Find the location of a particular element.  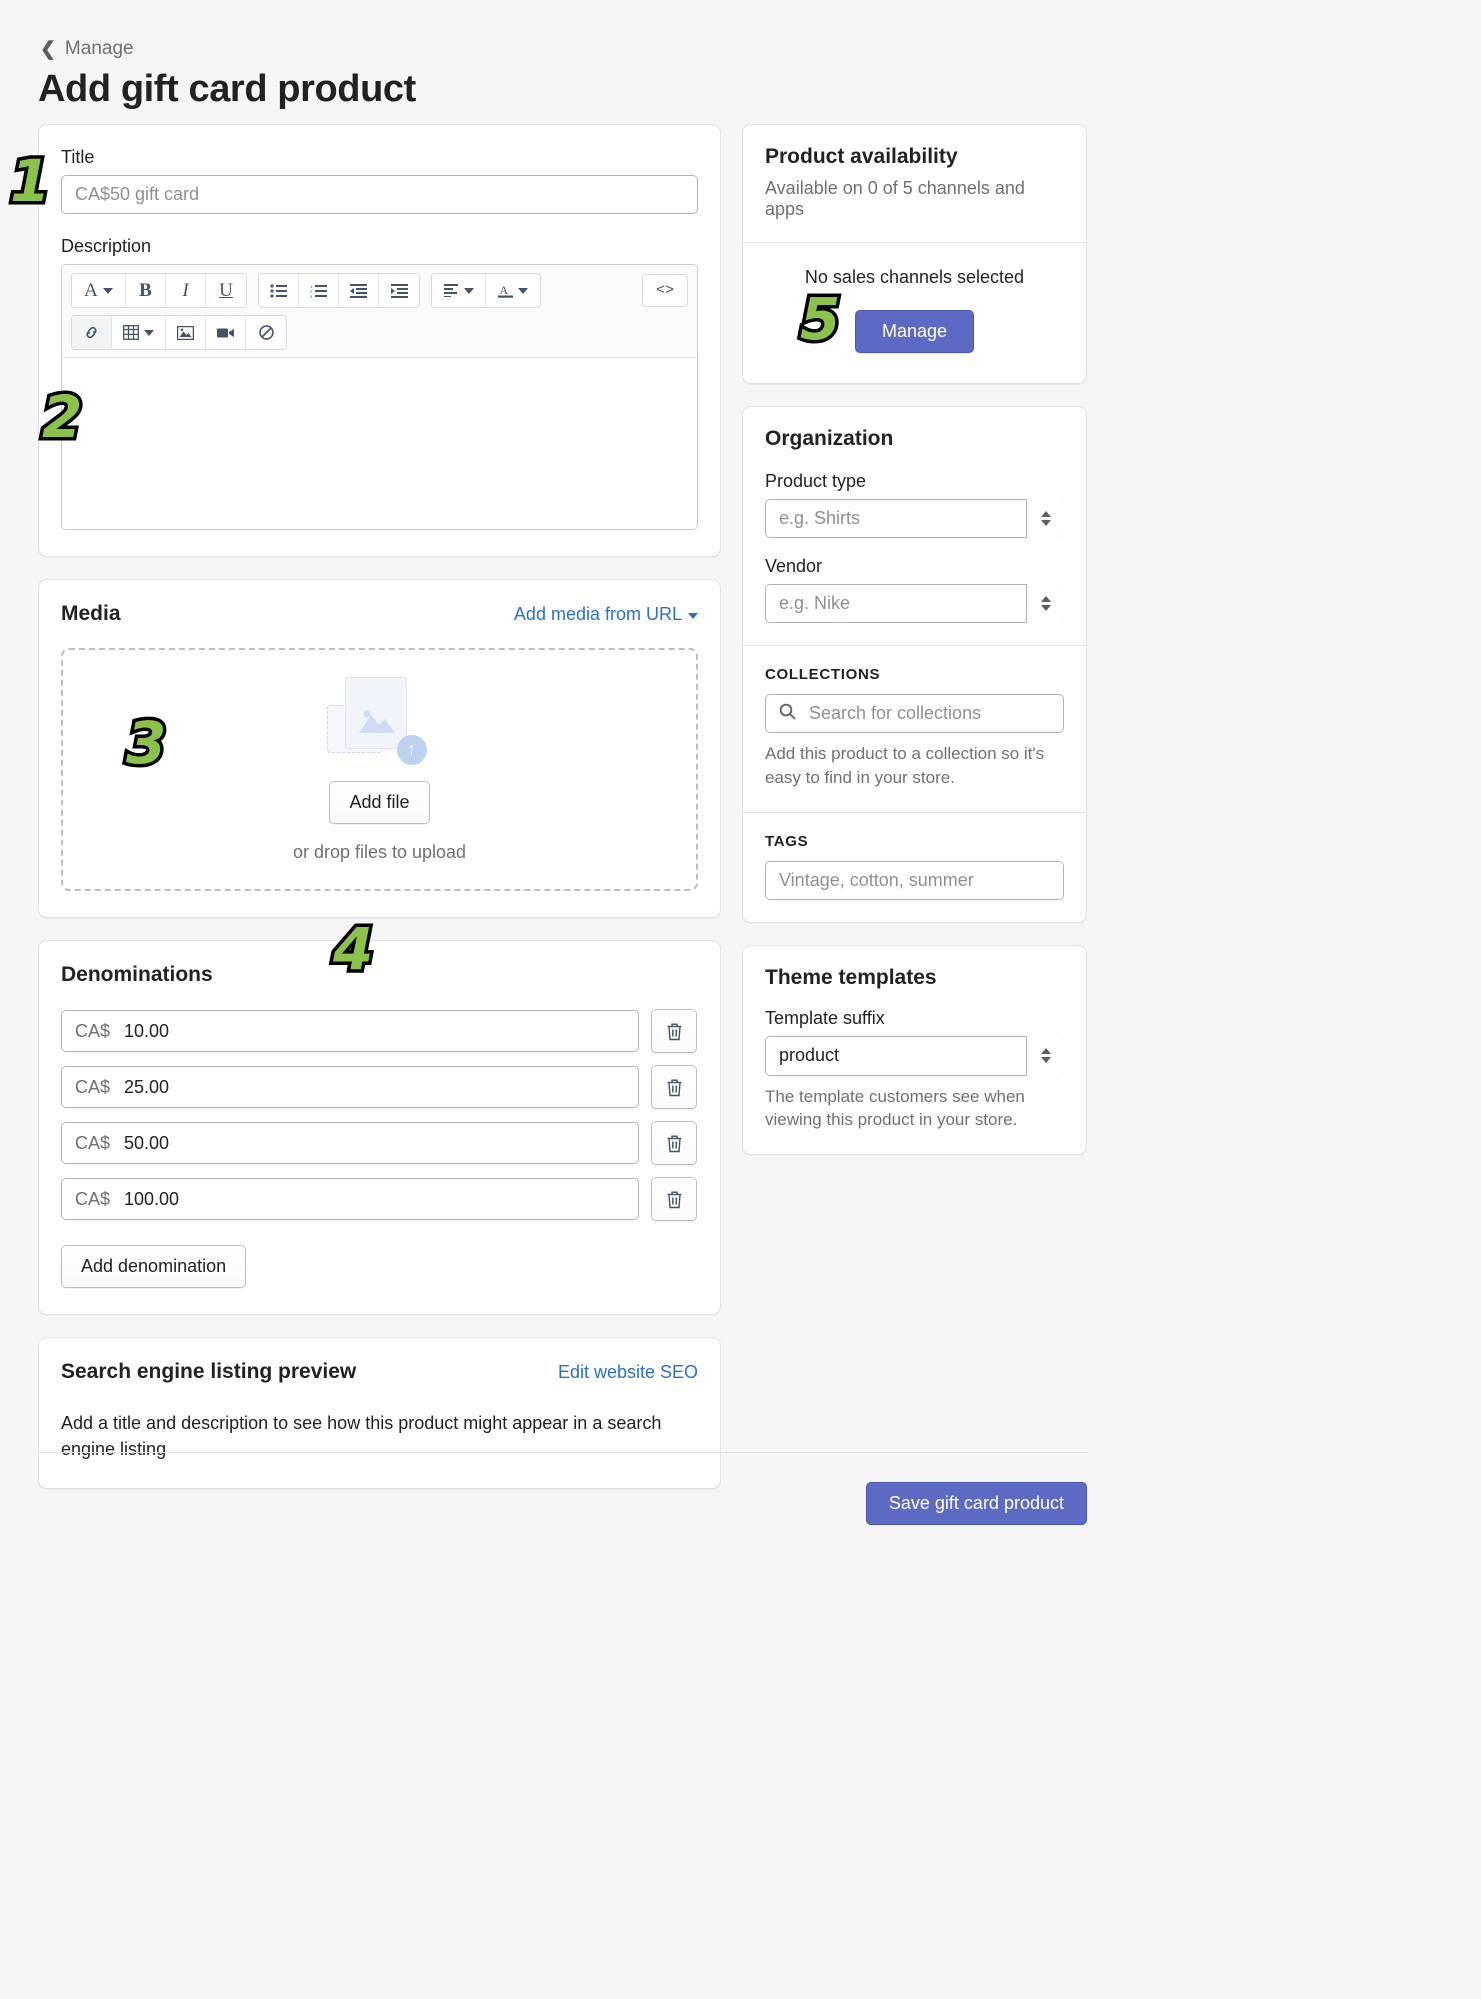

underline-button: U is located at coordinates (226, 290).